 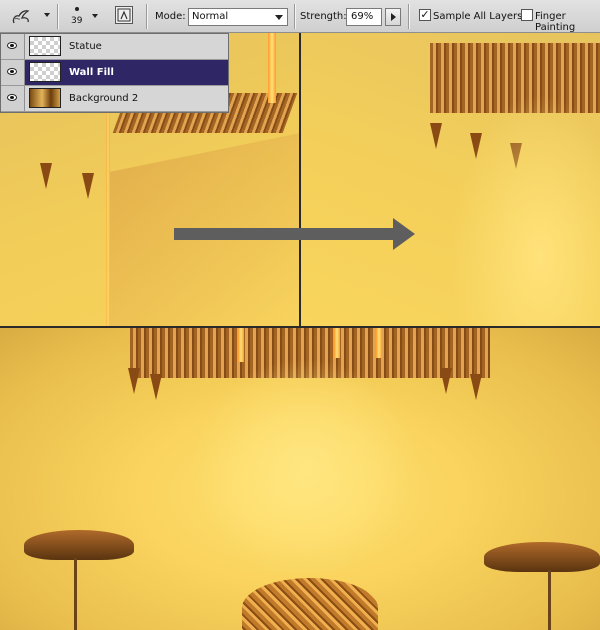 I want to click on brush-tip-icon, so click(x=77, y=9).